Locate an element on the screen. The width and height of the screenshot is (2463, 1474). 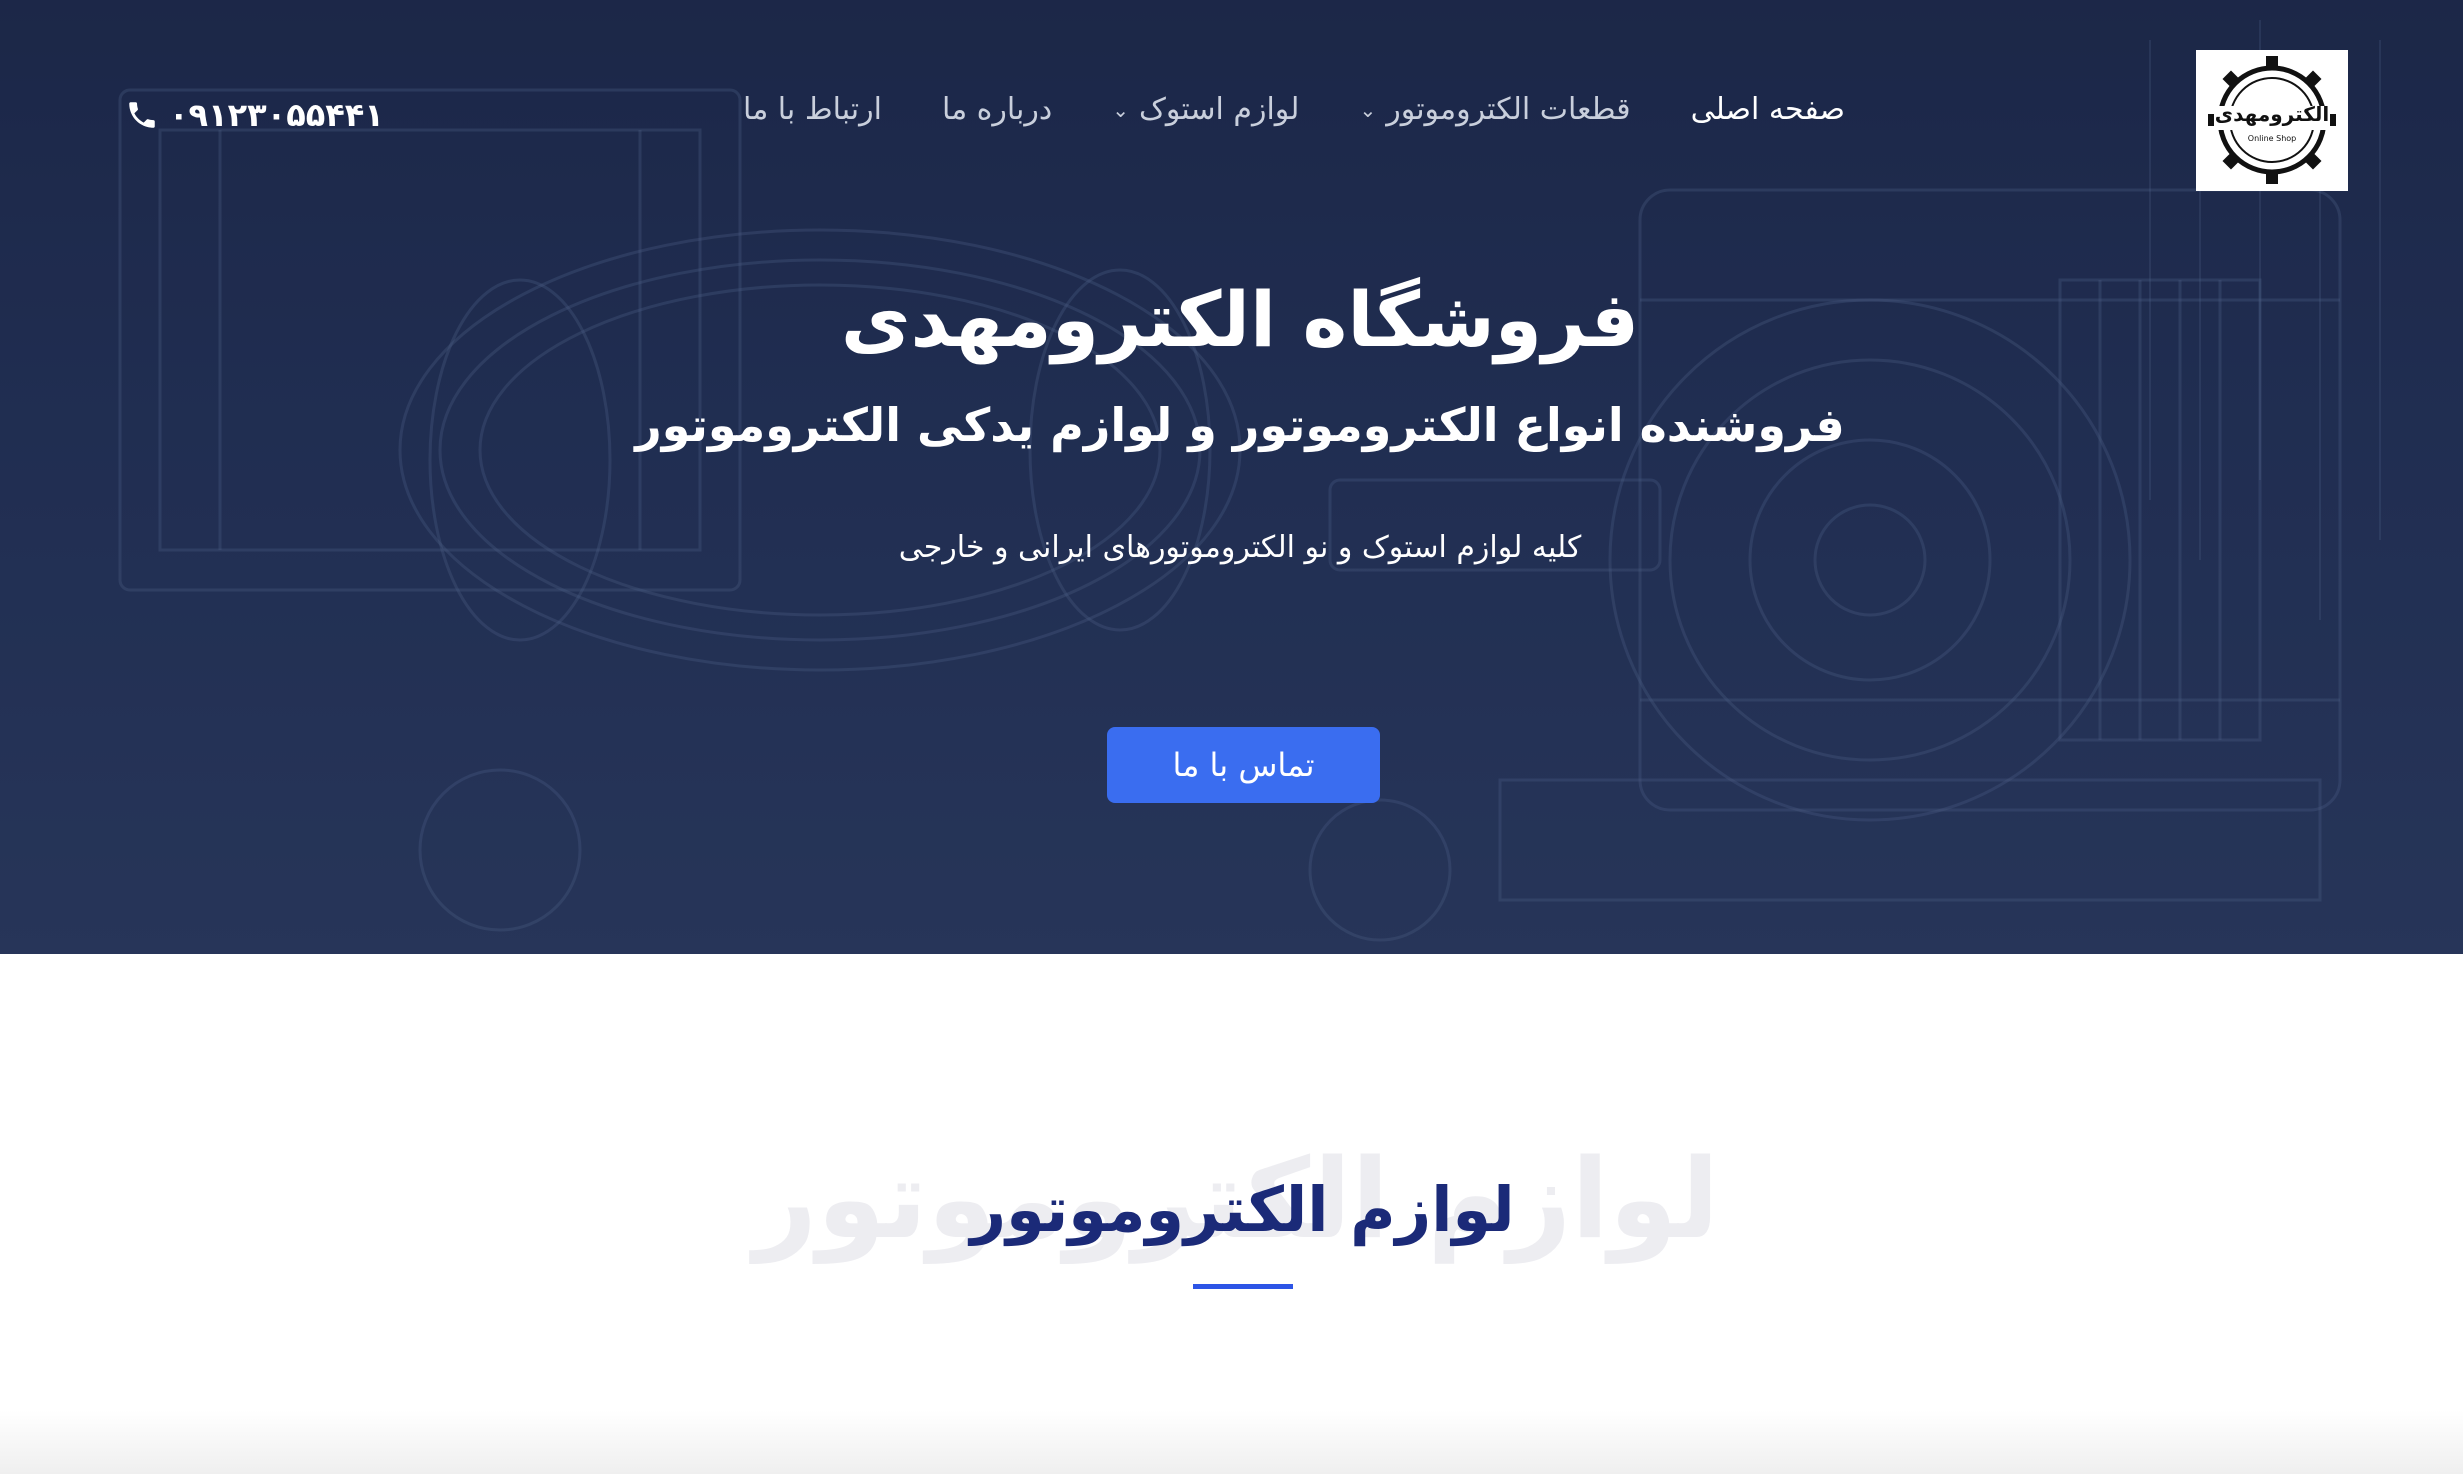
contact-us-button: تماس با ما is located at coordinates (1243, 765).